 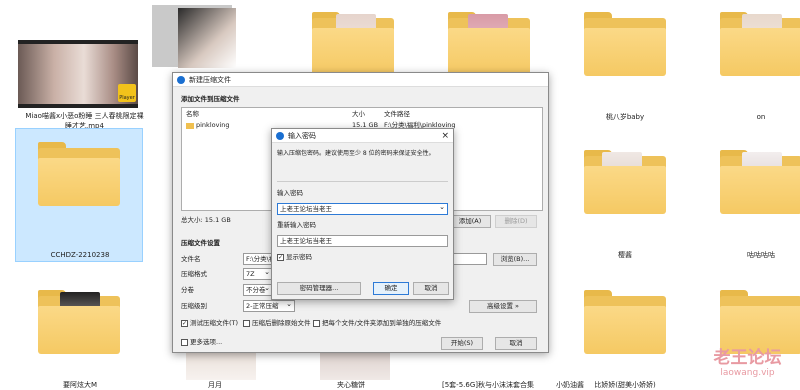 I want to click on reenter-password-input: 上老王论坛当老王, so click(x=362, y=241).